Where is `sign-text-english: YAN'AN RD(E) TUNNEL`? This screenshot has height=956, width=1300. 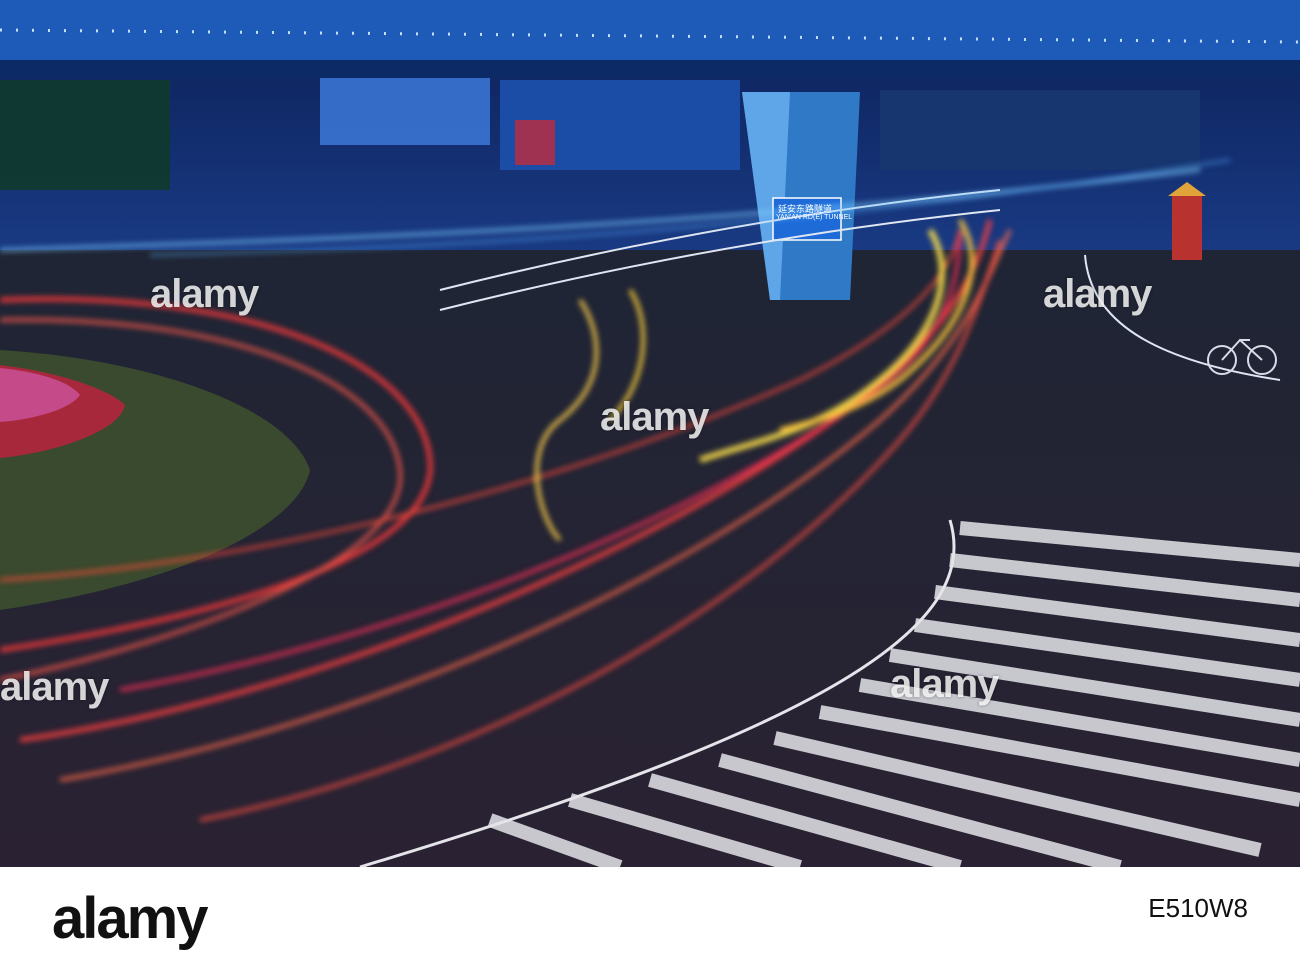 sign-text-english: YAN'AN RD(E) TUNNEL is located at coordinates (814, 217).